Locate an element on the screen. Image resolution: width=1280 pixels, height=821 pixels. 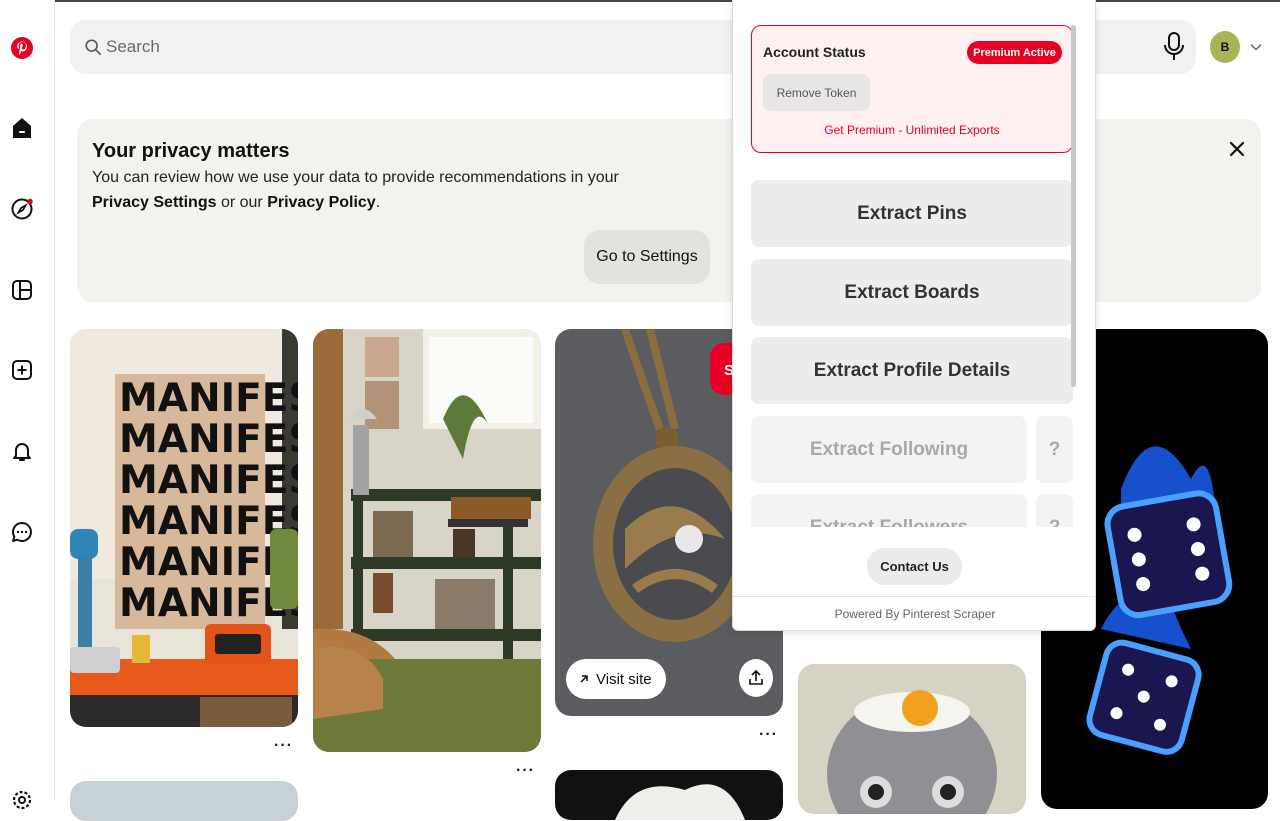
arrow-up-right-icon is located at coordinates (584, 679).